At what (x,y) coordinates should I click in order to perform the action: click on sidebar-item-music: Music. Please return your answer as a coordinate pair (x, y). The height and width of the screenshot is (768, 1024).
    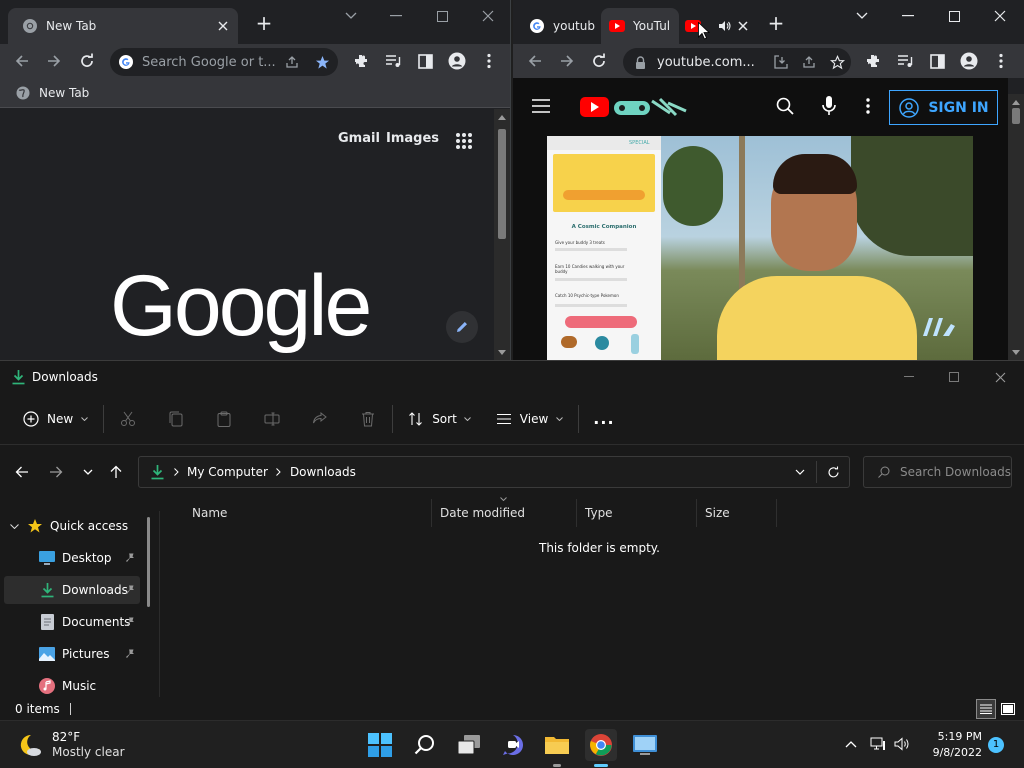
    Looking at the image, I should click on (72, 686).